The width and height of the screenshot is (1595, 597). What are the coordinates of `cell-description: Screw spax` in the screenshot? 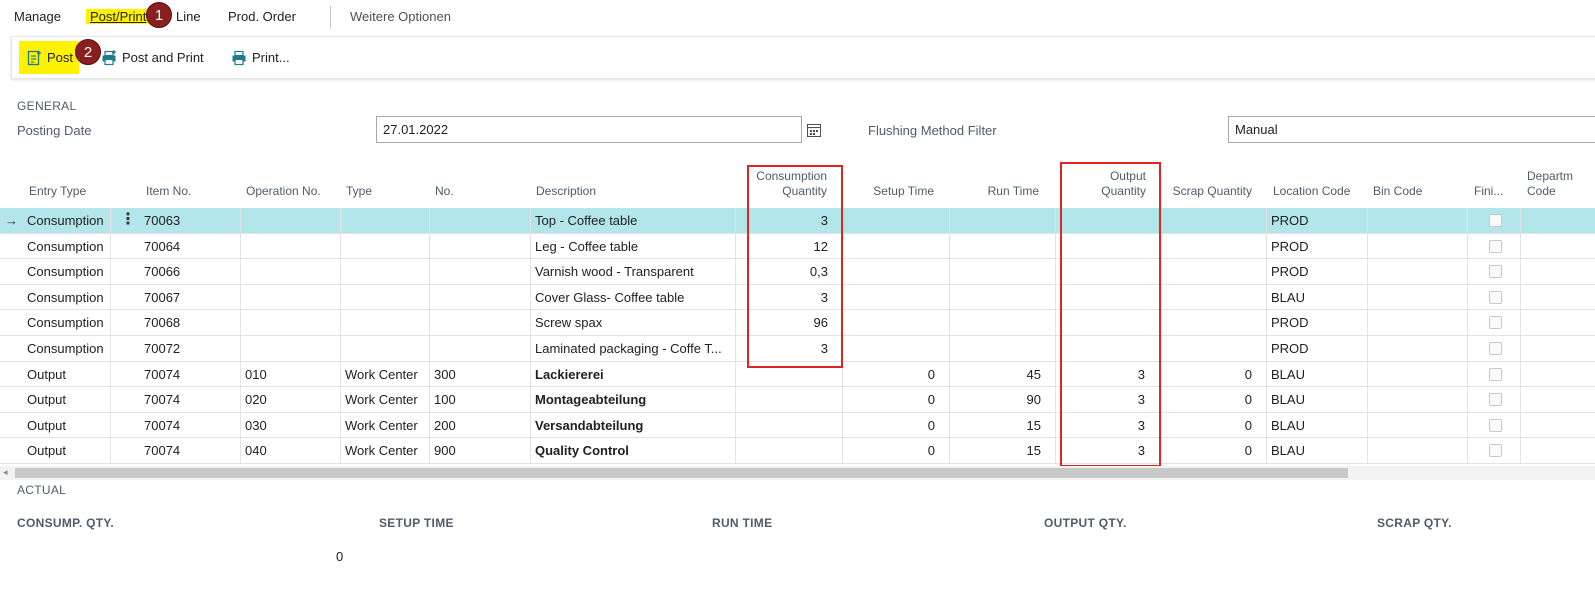 It's located at (633, 323).